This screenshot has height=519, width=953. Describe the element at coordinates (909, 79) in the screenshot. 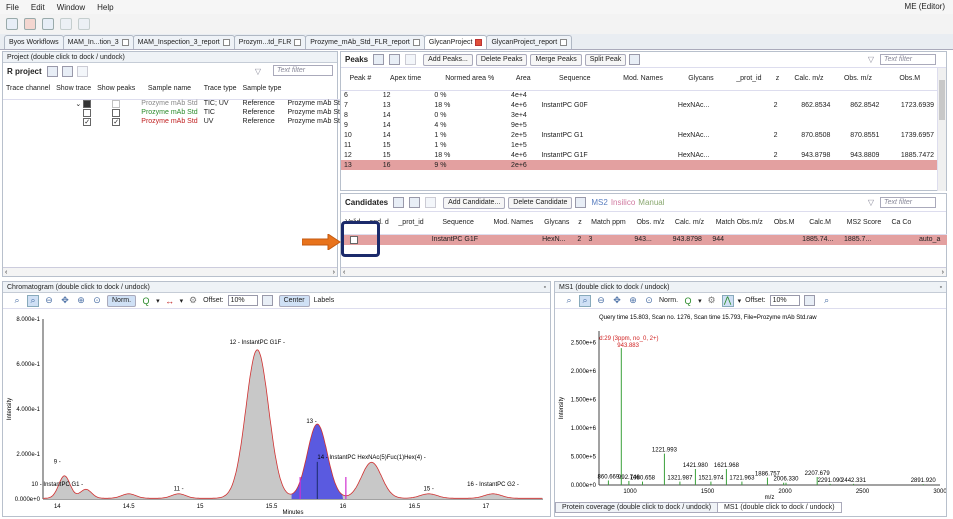

I see `col-peaks-11: Obs.M` at that location.